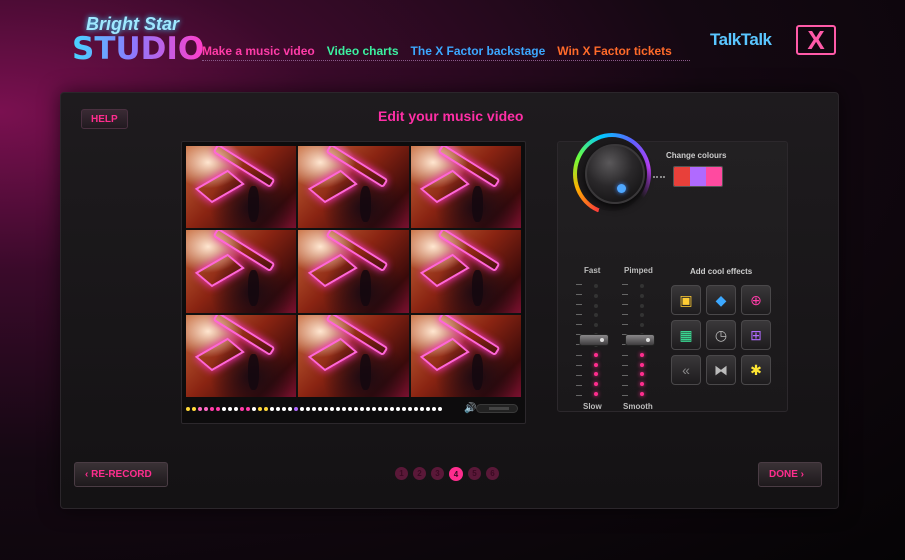 Image resolution: width=905 pixels, height=560 pixels. I want to click on smooth-label: Smooth, so click(638, 406).